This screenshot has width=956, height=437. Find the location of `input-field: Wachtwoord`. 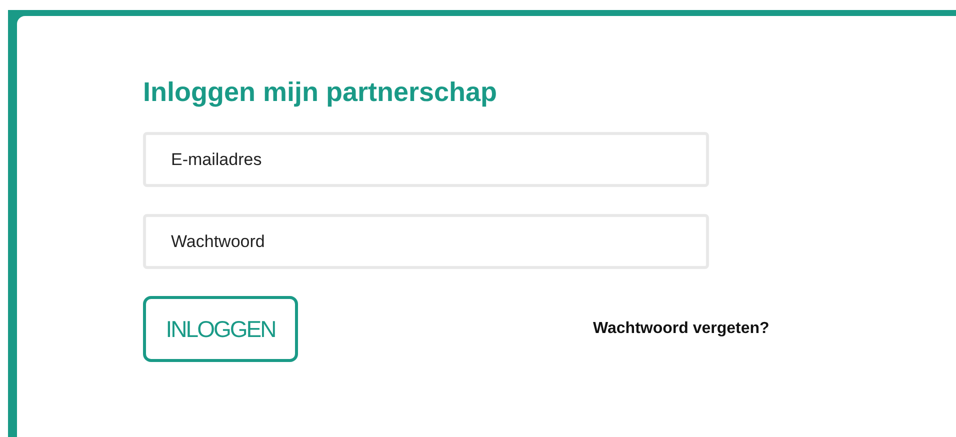

input-field: Wachtwoord is located at coordinates (426, 241).